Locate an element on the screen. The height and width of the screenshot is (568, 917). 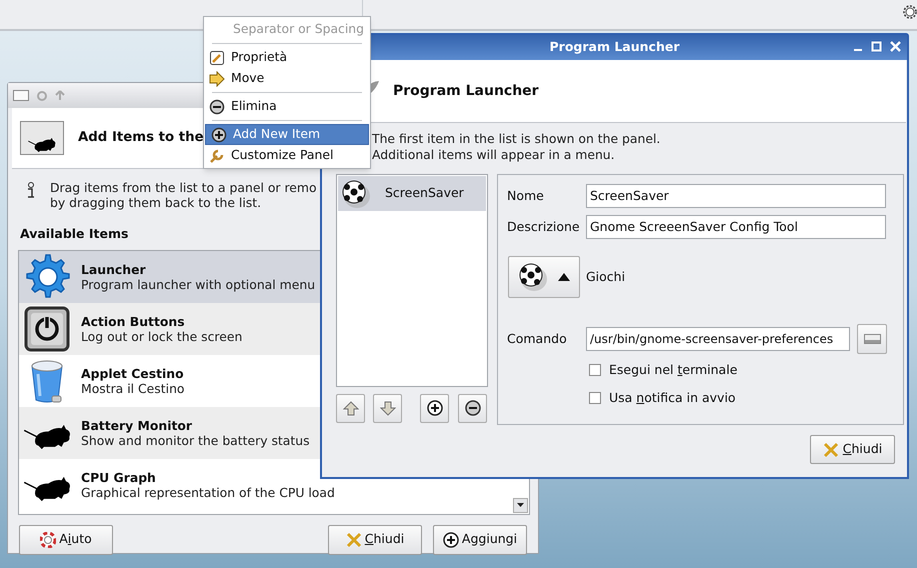
circle-icon is located at coordinates (42, 95).